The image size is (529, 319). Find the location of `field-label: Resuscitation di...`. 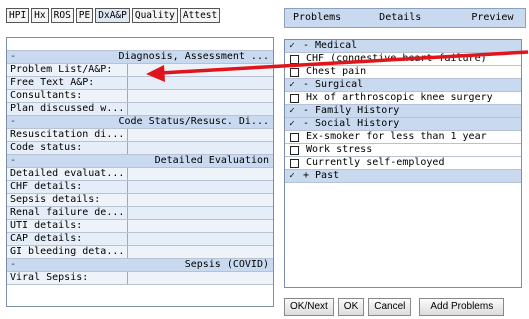

field-label: Resuscitation di... is located at coordinates (67, 135).